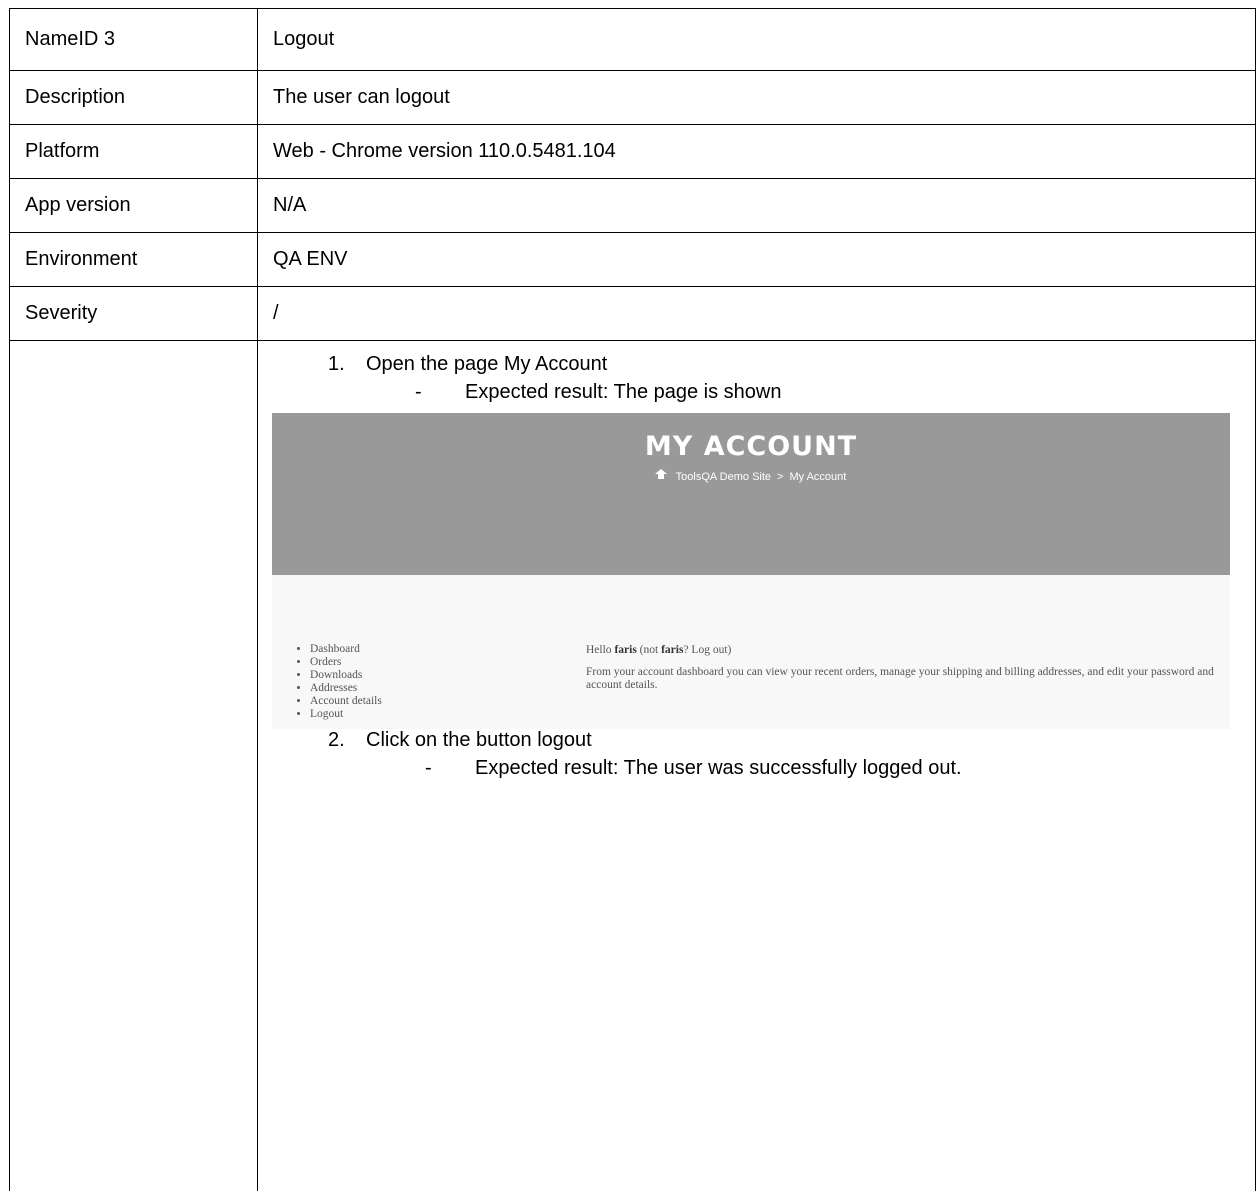 This screenshot has height=1191, width=1256. I want to click on label-severity: Severity, so click(134, 314).